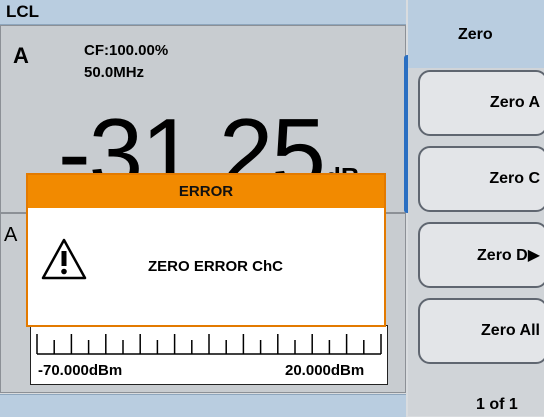  Describe the element at coordinates (23, 11) in the screenshot. I see `local-mode-indicator: LCL` at that location.